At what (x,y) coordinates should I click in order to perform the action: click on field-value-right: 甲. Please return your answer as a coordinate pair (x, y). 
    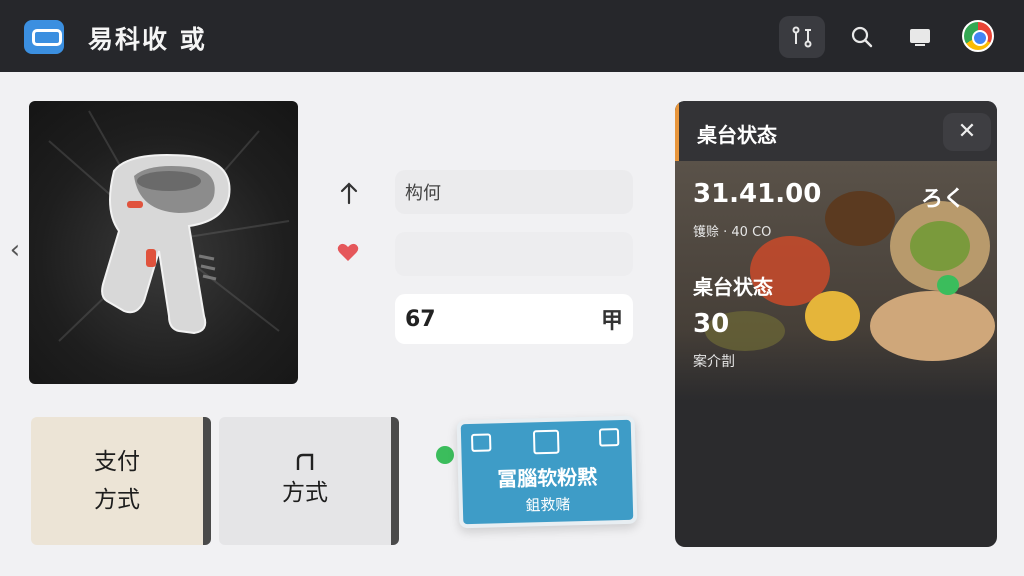
    Looking at the image, I should click on (611, 321).